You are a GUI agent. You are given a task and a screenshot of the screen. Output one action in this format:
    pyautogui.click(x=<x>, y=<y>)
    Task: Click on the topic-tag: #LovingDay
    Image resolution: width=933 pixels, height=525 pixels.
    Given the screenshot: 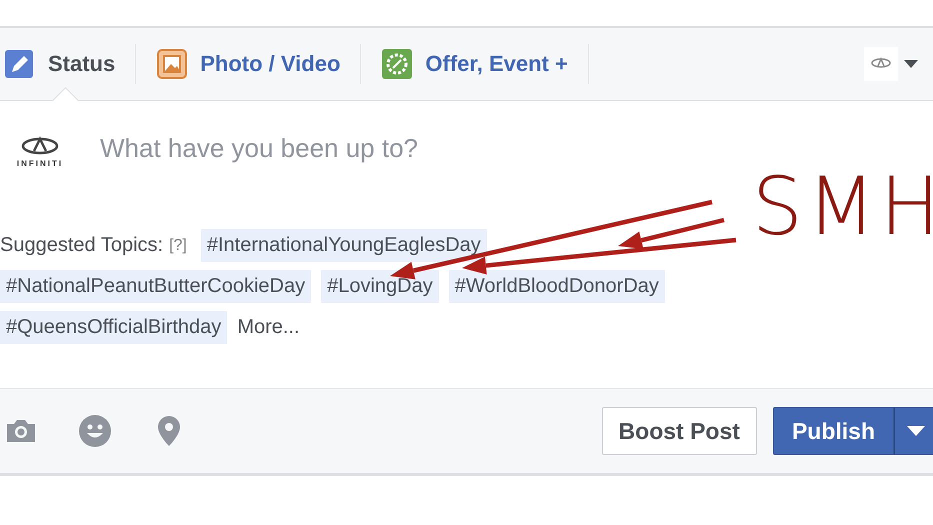 What is the action you would take?
    pyautogui.click(x=380, y=286)
    